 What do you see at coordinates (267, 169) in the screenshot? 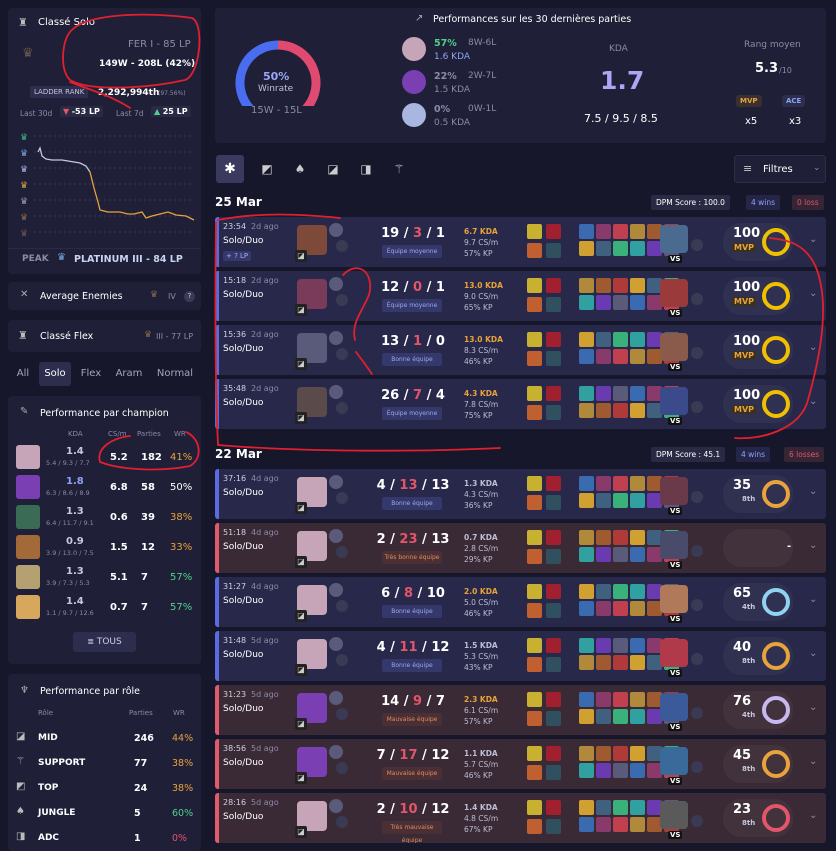
I see `filter-top-role: ◩` at bounding box center [267, 169].